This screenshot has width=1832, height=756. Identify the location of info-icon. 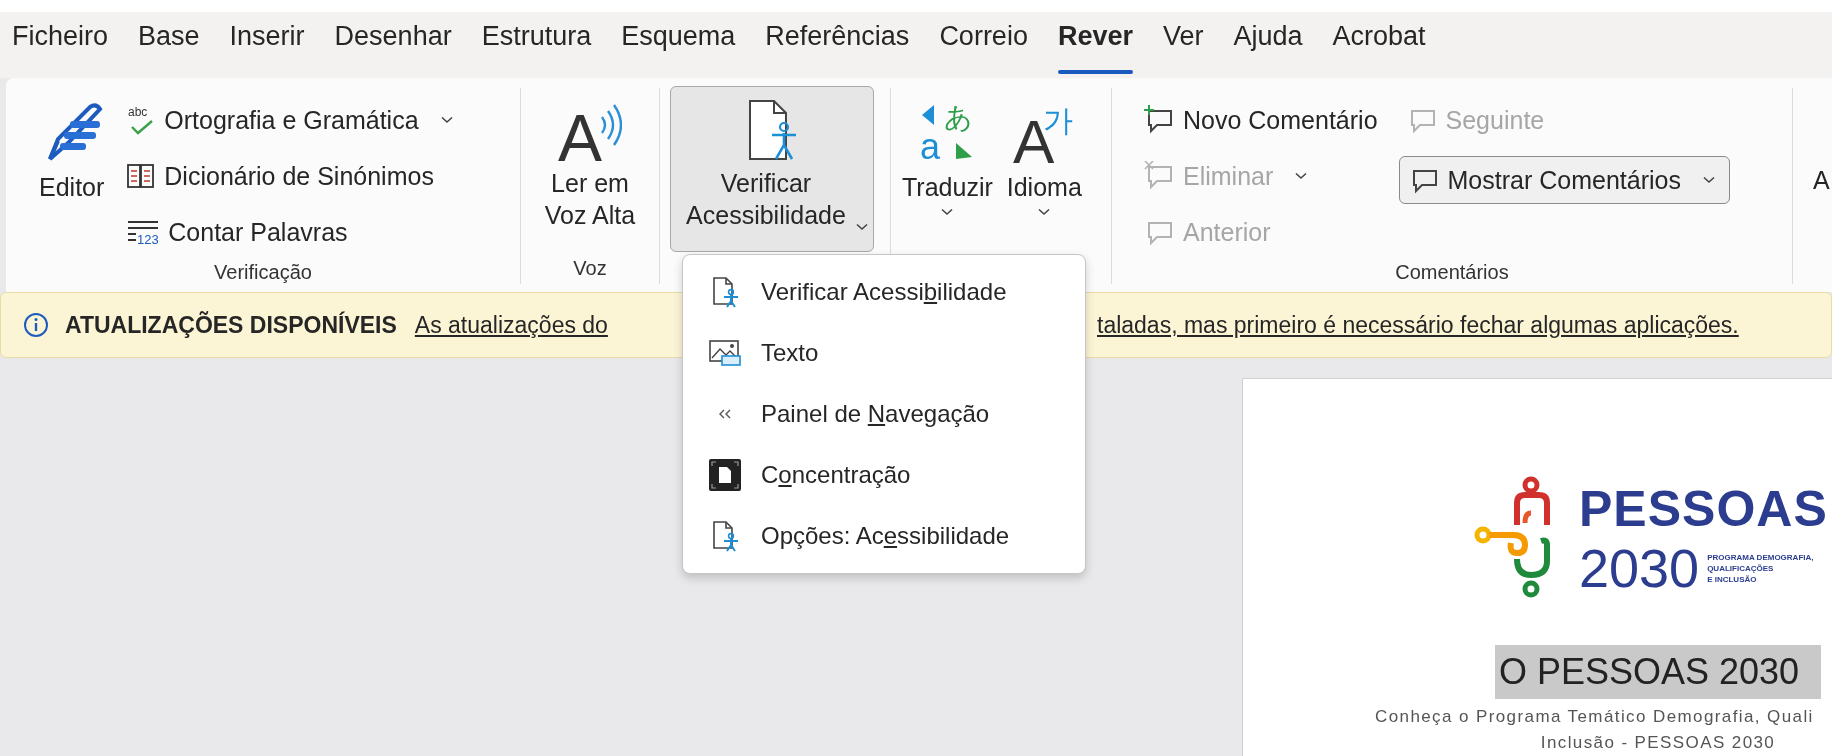
(36, 325).